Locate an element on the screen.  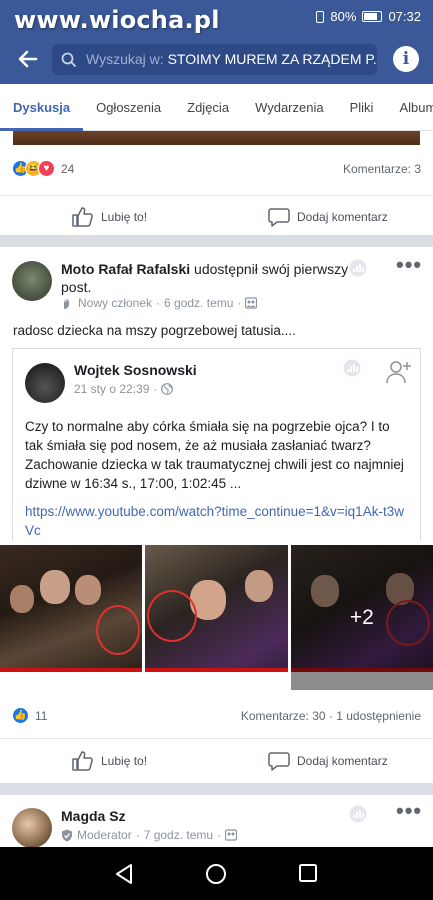
like-count: 11 is located at coordinates (41, 715).